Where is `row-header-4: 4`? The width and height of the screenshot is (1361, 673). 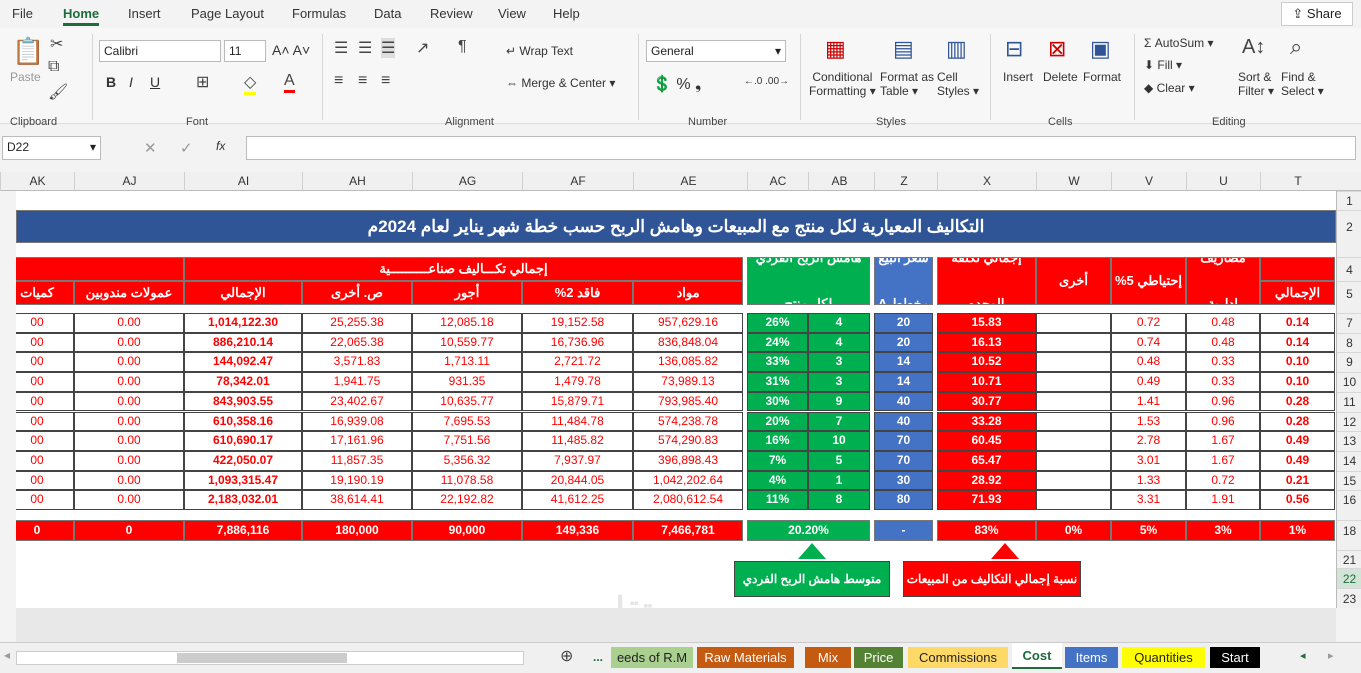
row-header-4: 4 is located at coordinates (1349, 269).